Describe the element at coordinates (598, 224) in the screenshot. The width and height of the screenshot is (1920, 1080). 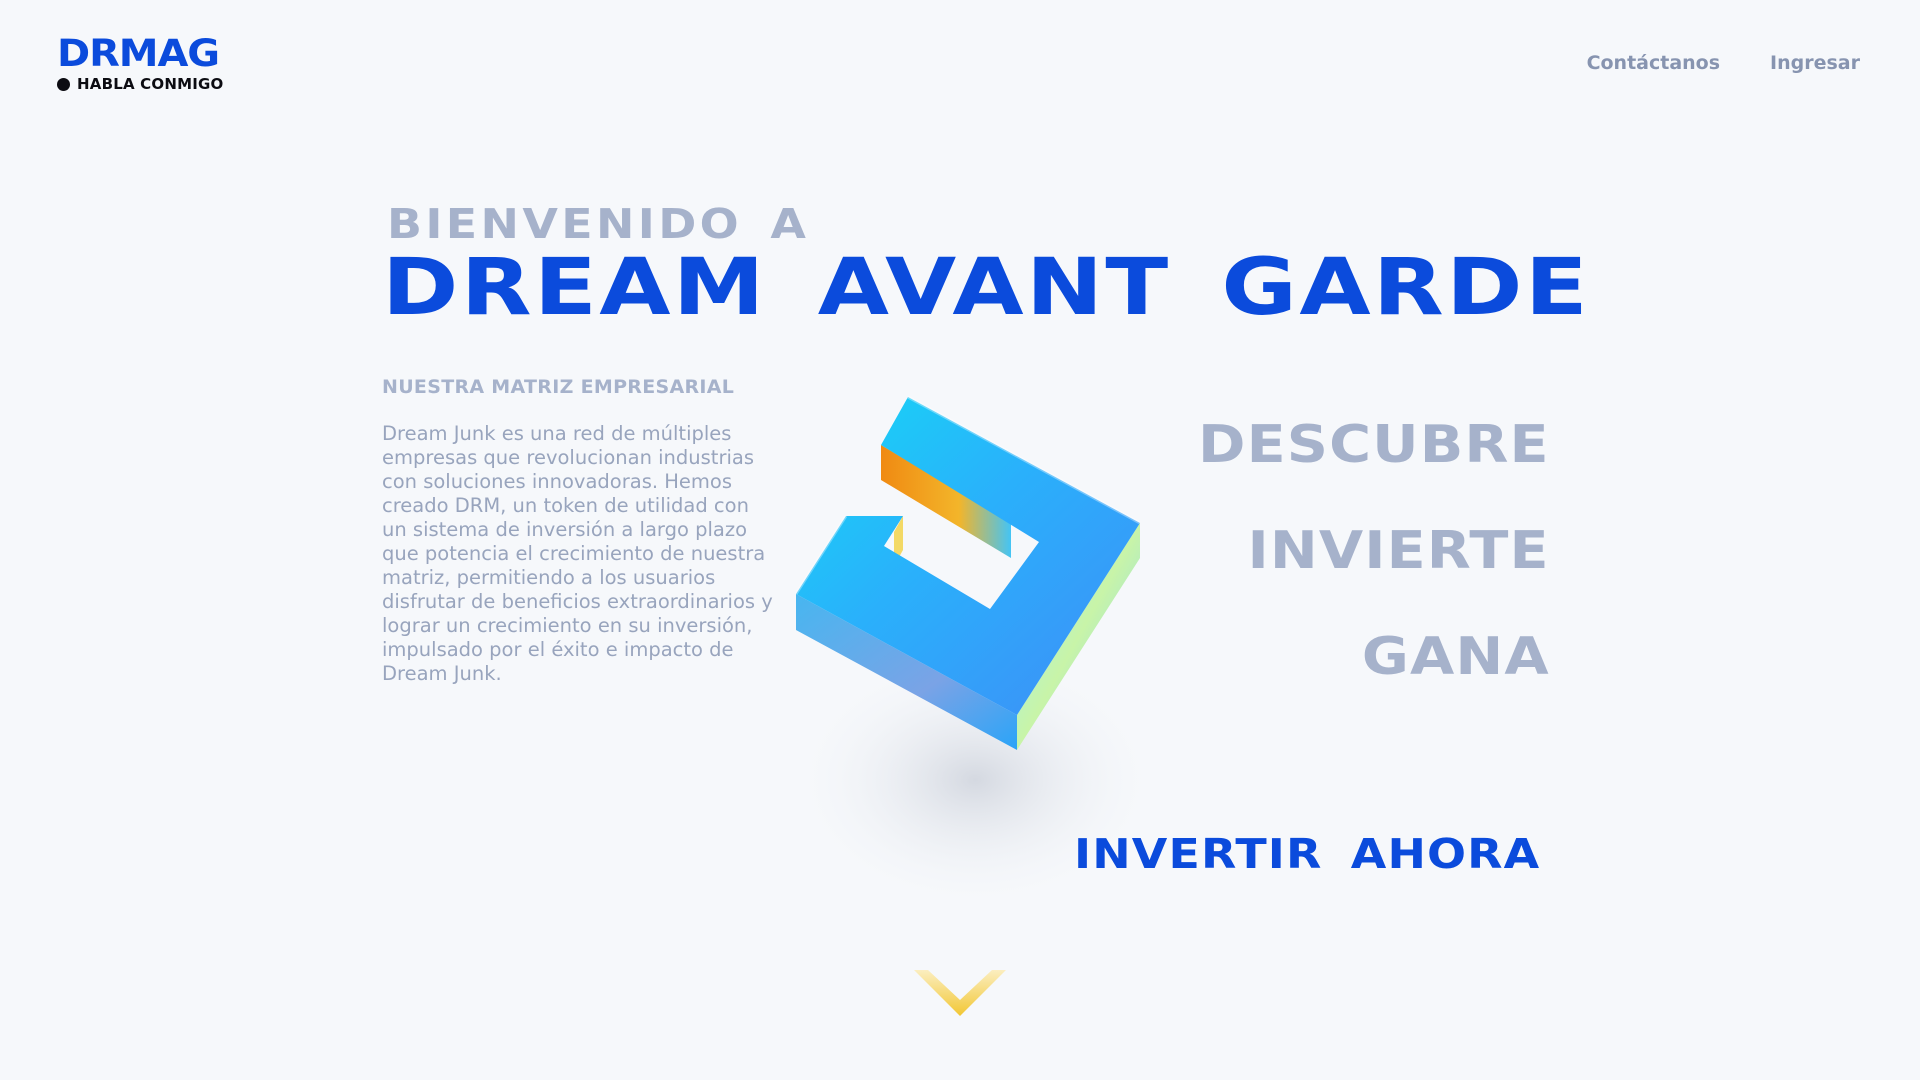
I see `welcome-heading: BIENVENIDO A` at that location.